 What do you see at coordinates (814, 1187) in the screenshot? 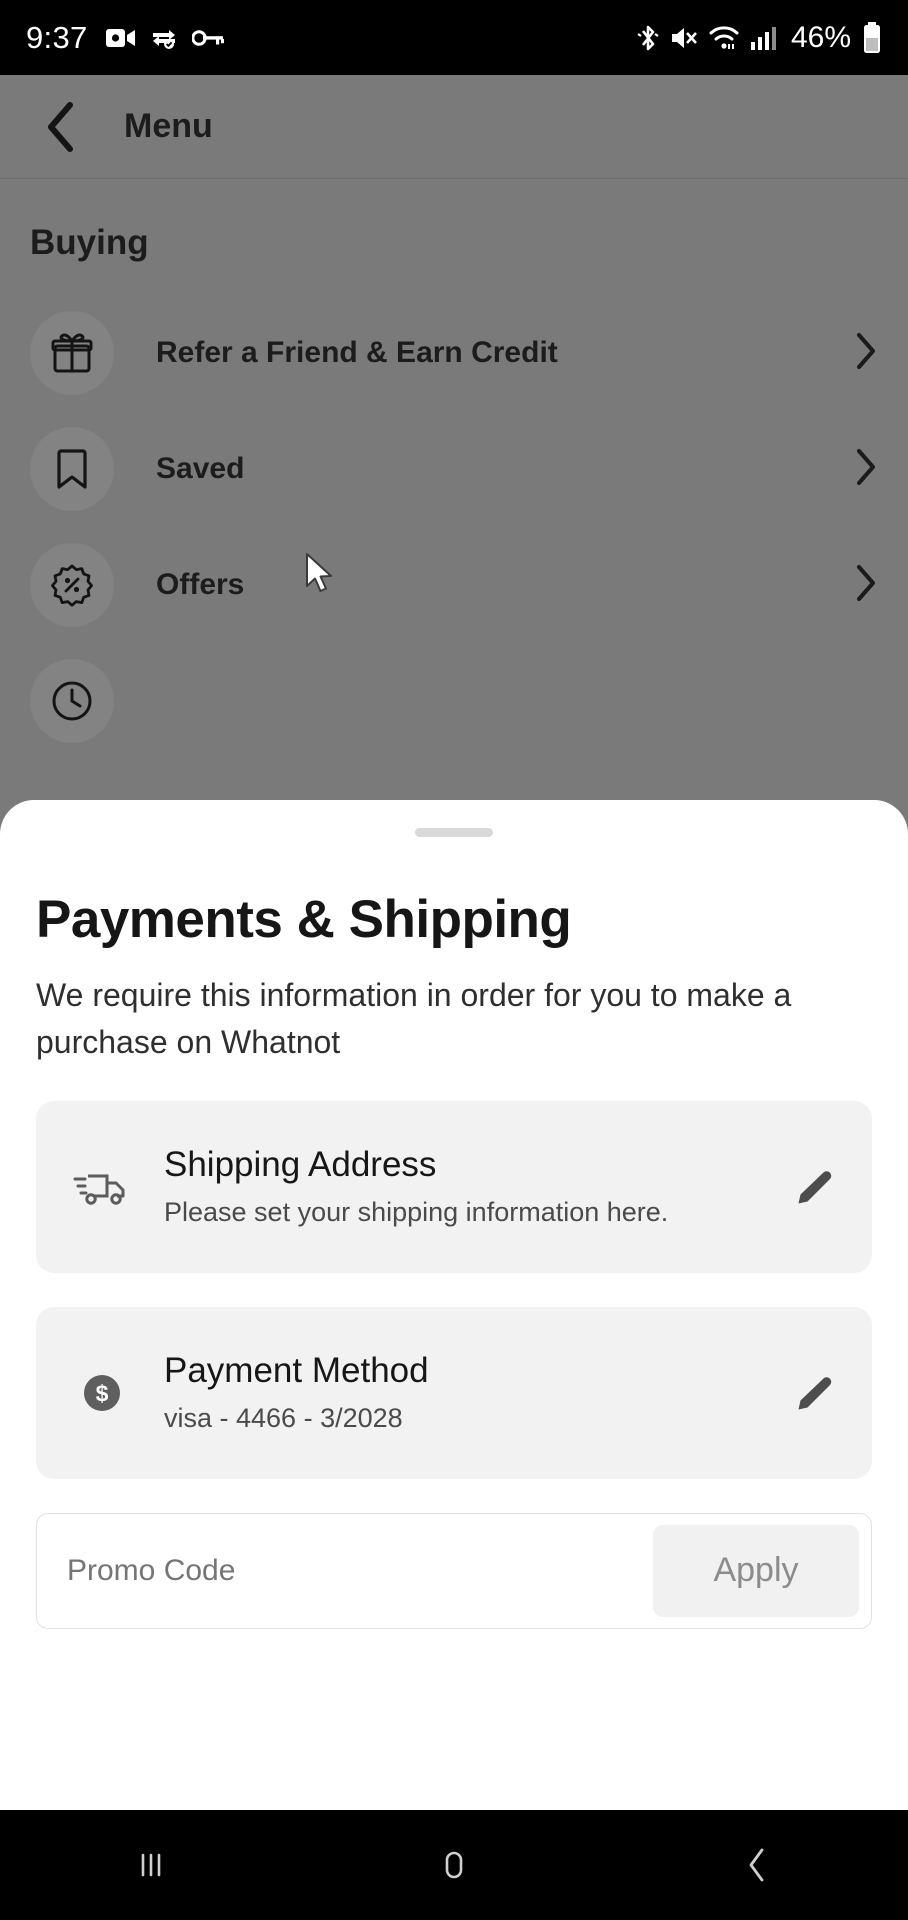
I see `edit-shipping-address-button` at bounding box center [814, 1187].